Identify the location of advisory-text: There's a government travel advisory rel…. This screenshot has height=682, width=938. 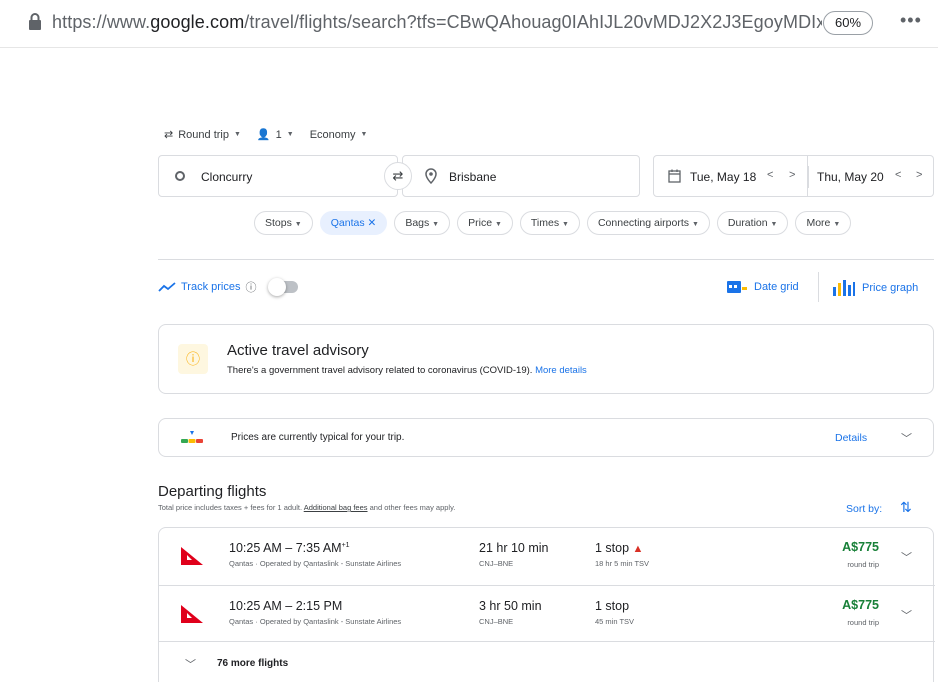
(407, 370).